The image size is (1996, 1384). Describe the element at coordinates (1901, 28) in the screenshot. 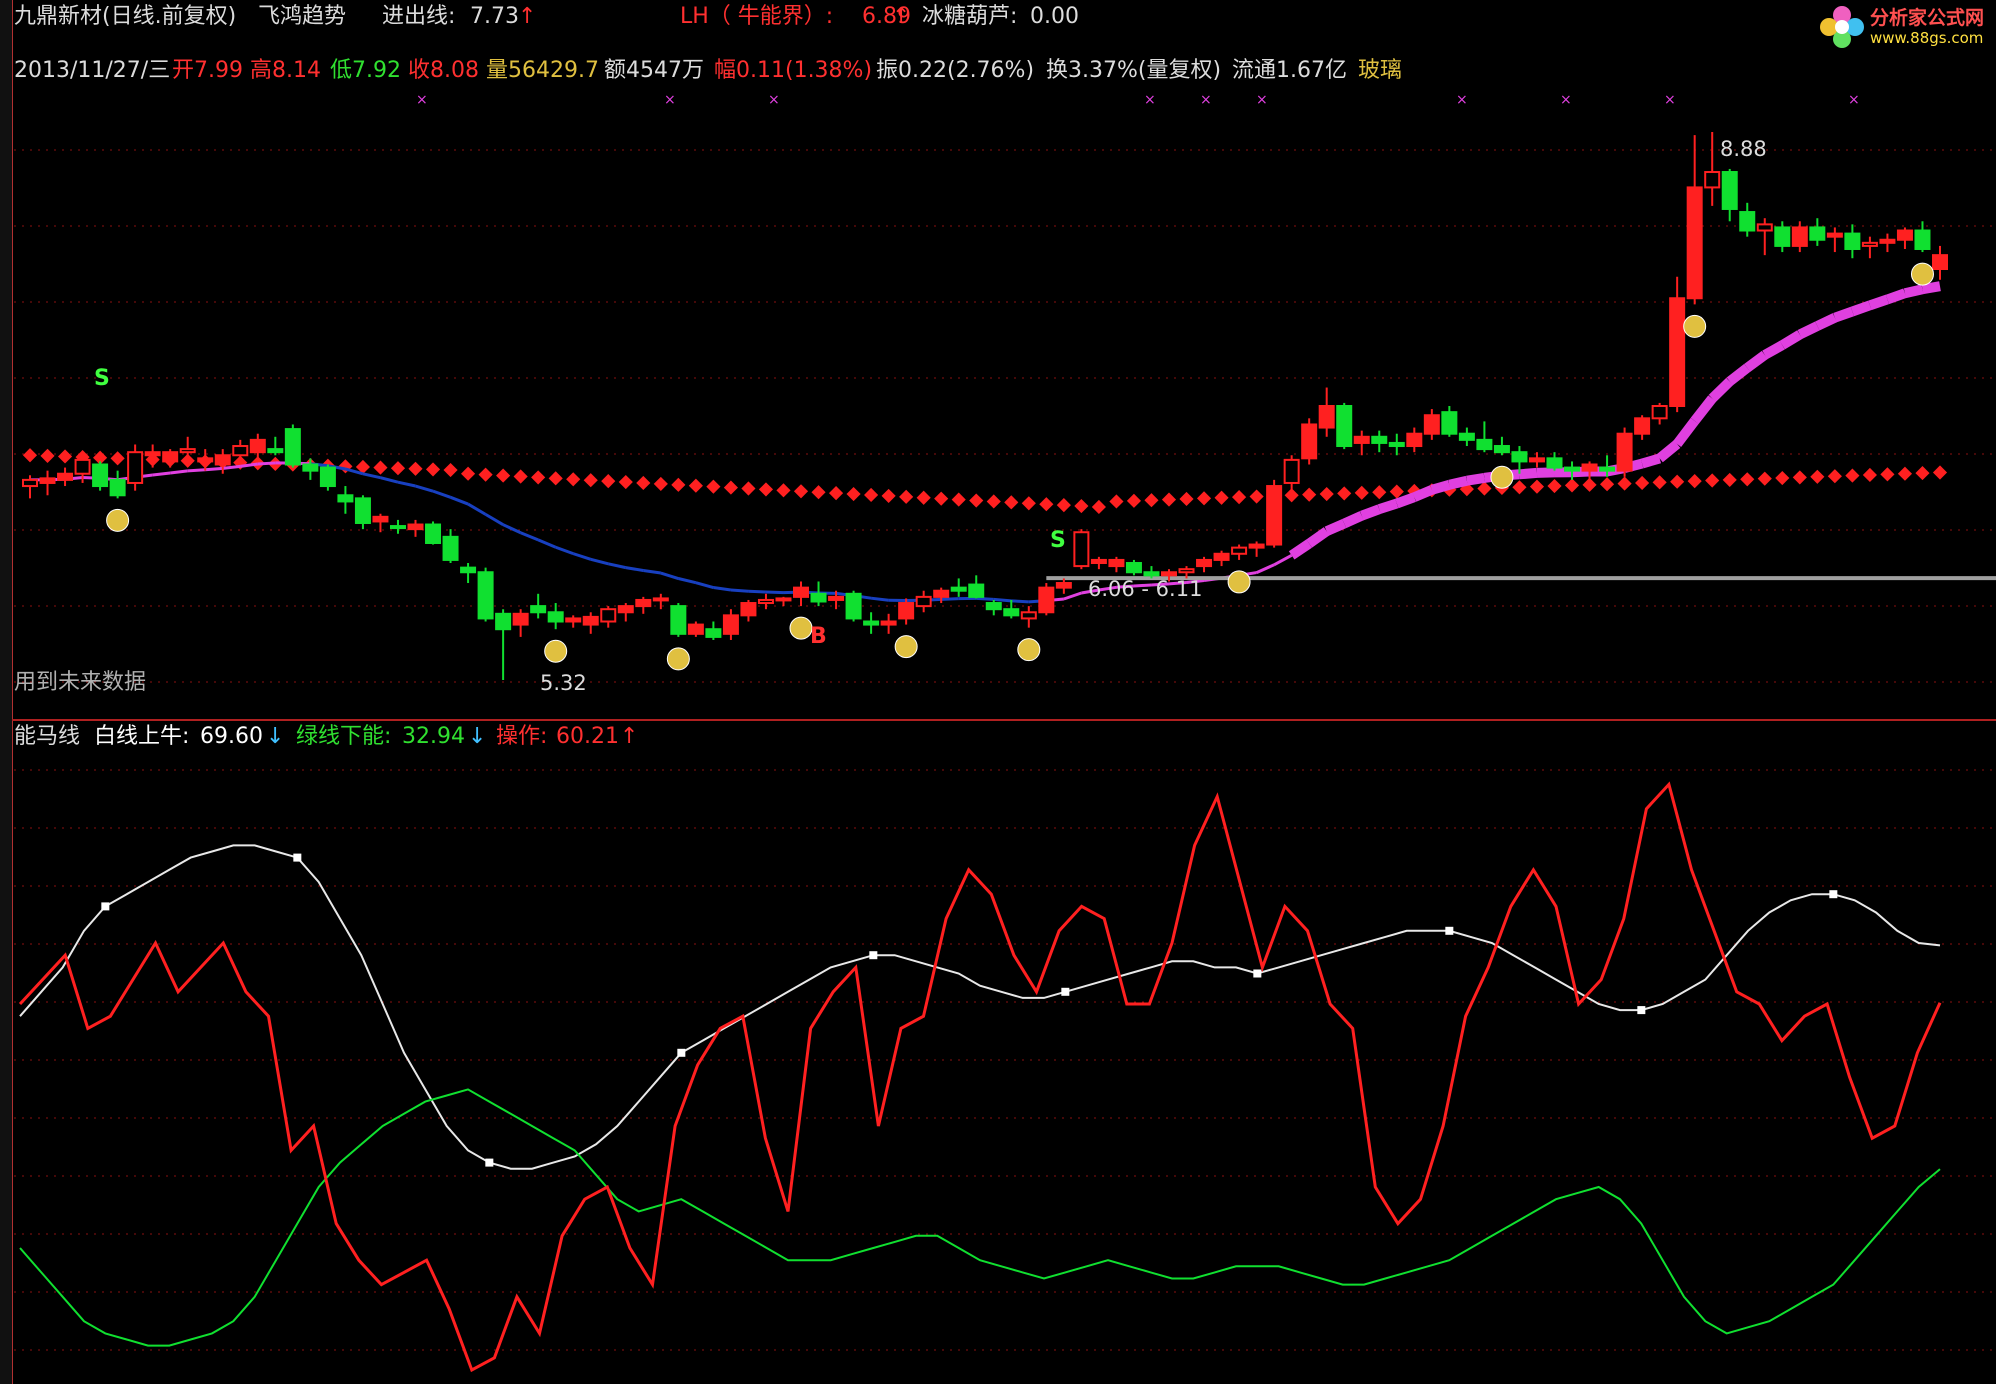

I see `site-logo: 分析家公式网 www.88gs.com` at that location.